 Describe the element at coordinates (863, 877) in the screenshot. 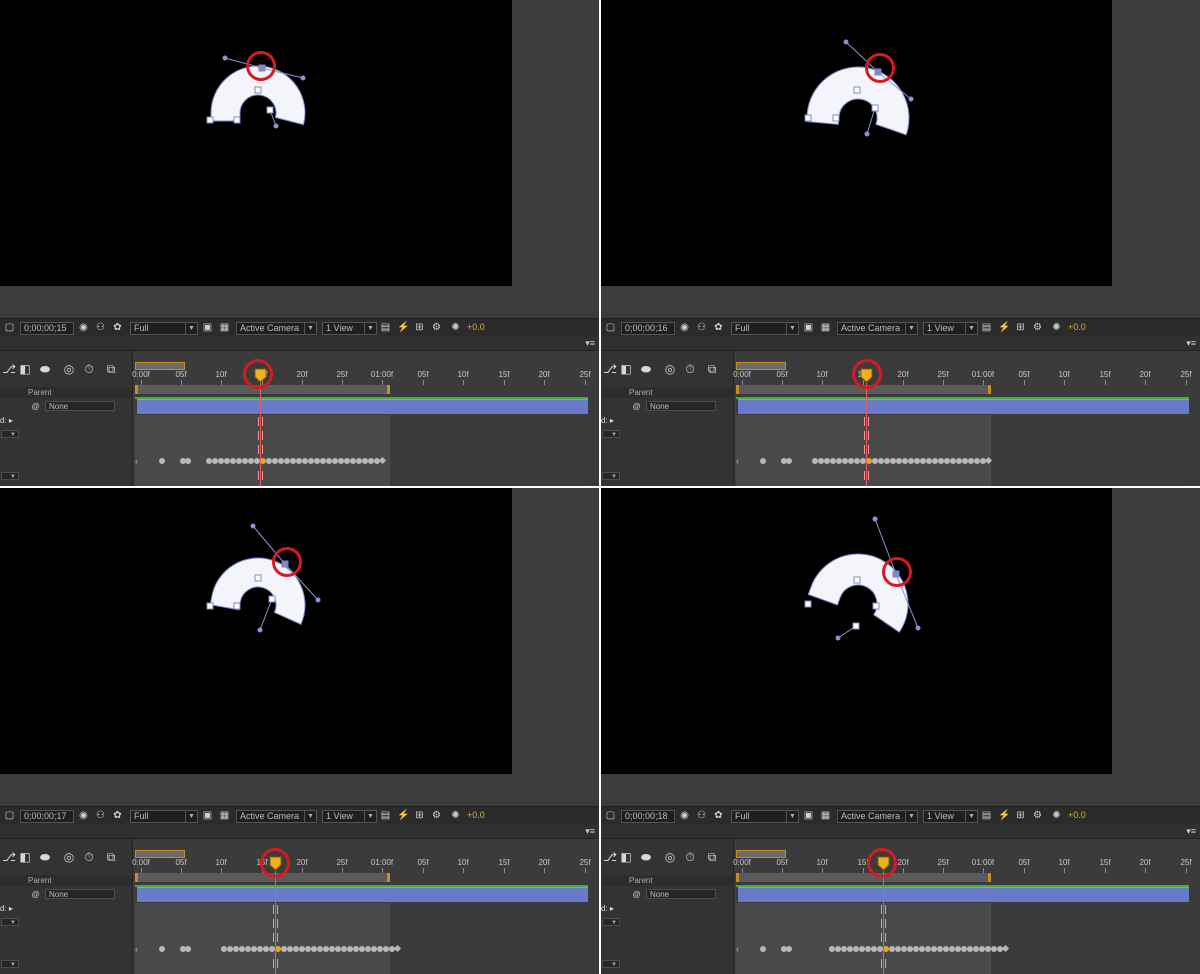

I see `work-area-bar` at that location.